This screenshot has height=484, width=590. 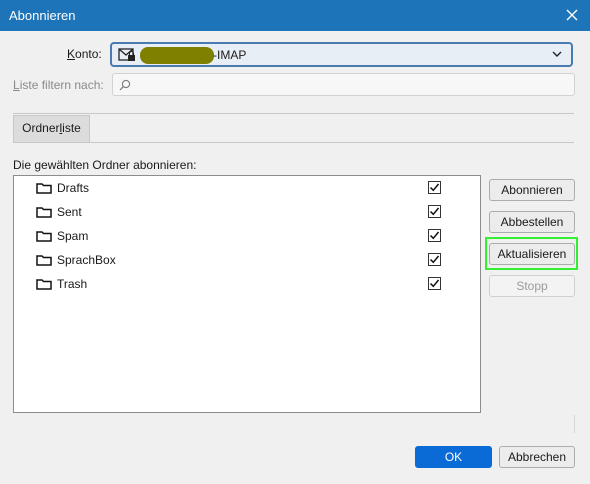 I want to click on redacted-account-name, so click(x=177, y=55).